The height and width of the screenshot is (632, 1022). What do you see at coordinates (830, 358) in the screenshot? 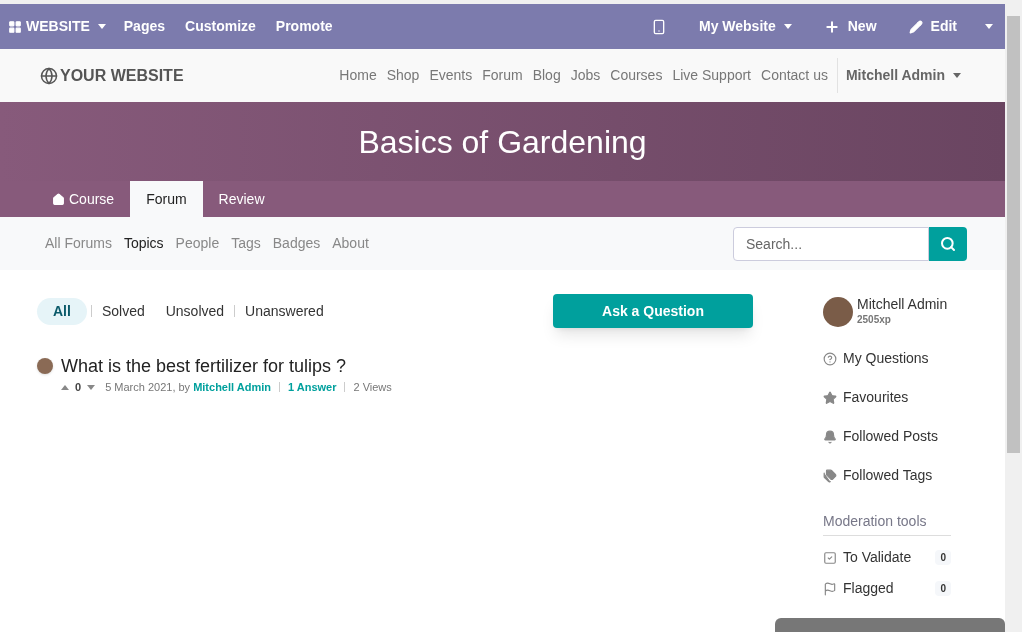
I see `question-circle-icon` at bounding box center [830, 358].